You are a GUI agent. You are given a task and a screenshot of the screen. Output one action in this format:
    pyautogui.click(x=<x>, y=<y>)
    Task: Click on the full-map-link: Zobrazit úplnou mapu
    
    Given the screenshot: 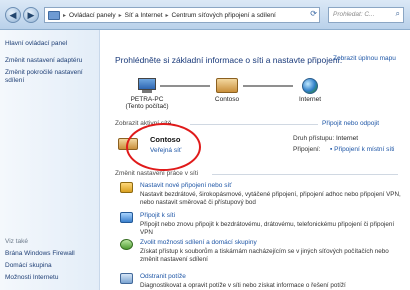 What is the action you would take?
    pyautogui.click(x=364, y=58)
    